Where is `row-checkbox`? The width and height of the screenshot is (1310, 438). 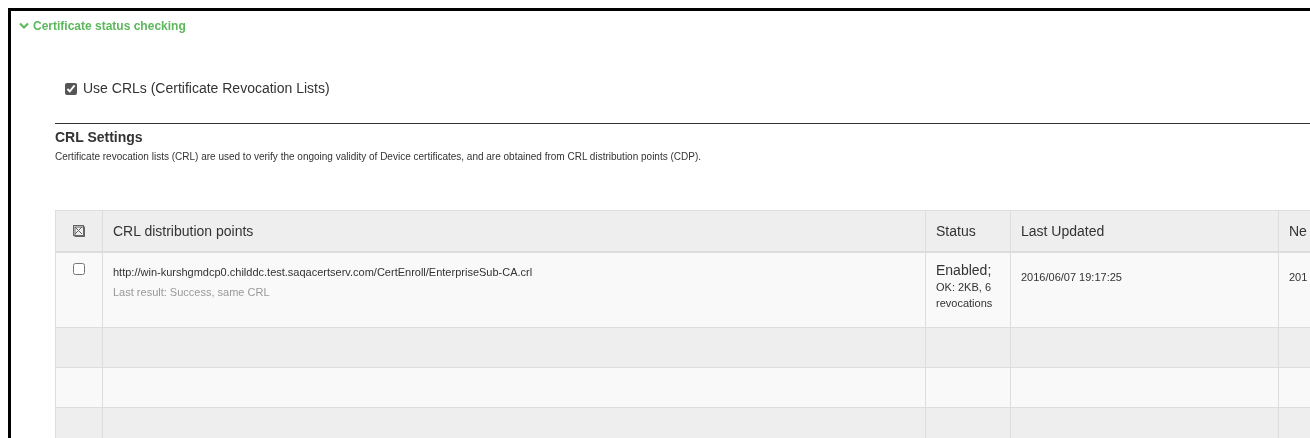 row-checkbox is located at coordinates (79, 269).